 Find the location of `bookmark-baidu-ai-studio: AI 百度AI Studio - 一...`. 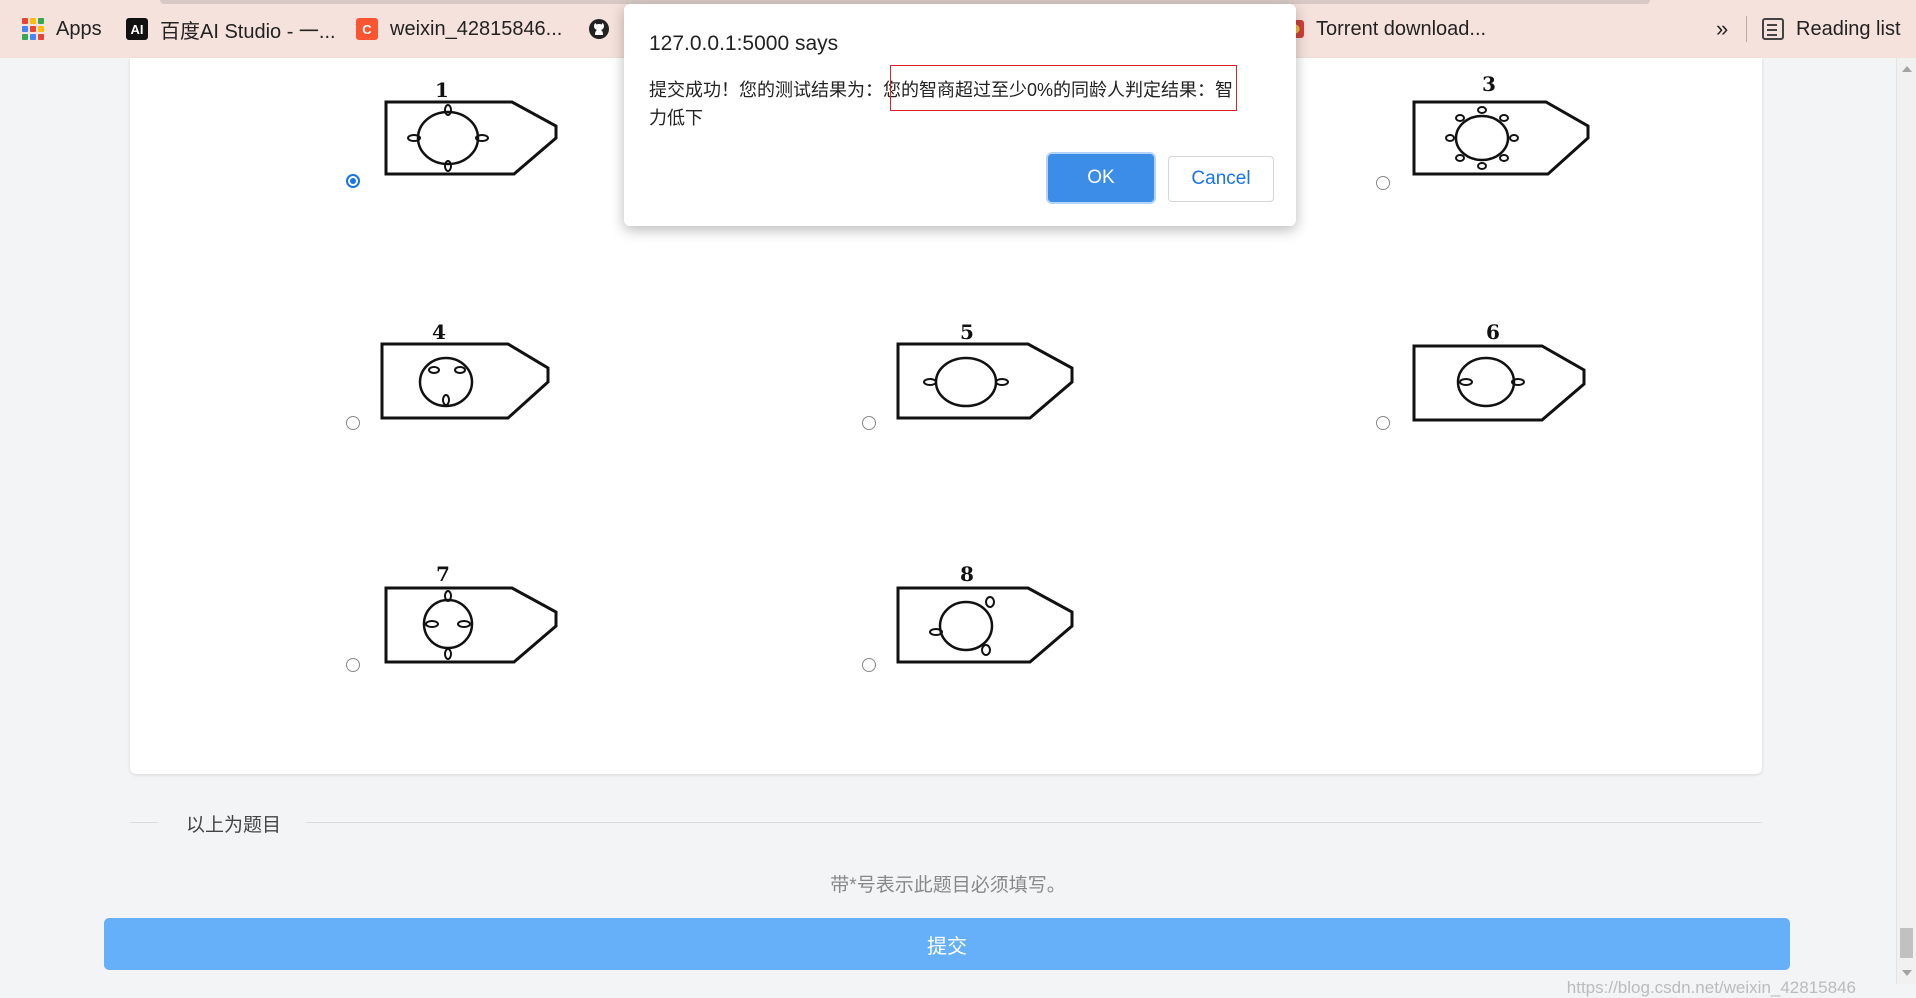

bookmark-baidu-ai-studio: AI 百度AI Studio - 一... is located at coordinates (231, 29).